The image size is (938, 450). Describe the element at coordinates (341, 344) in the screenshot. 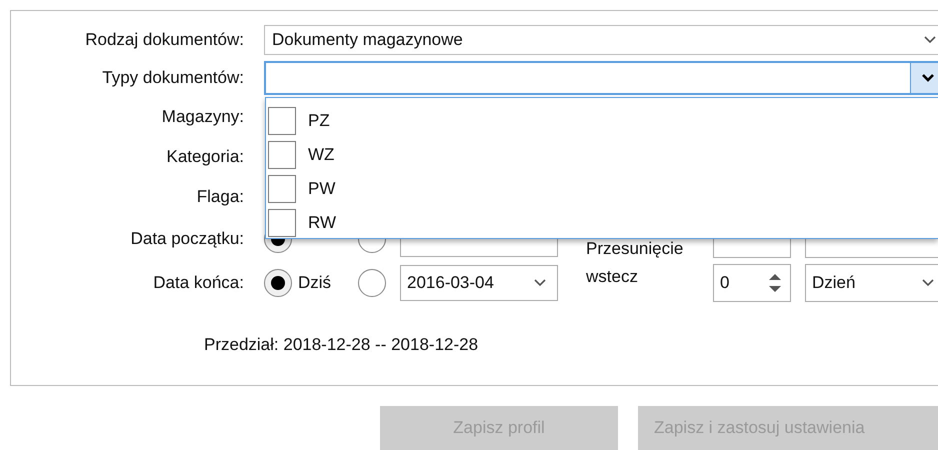

I see `range-text: Przedział: 2018-12-28 -- 2018-12-28` at that location.